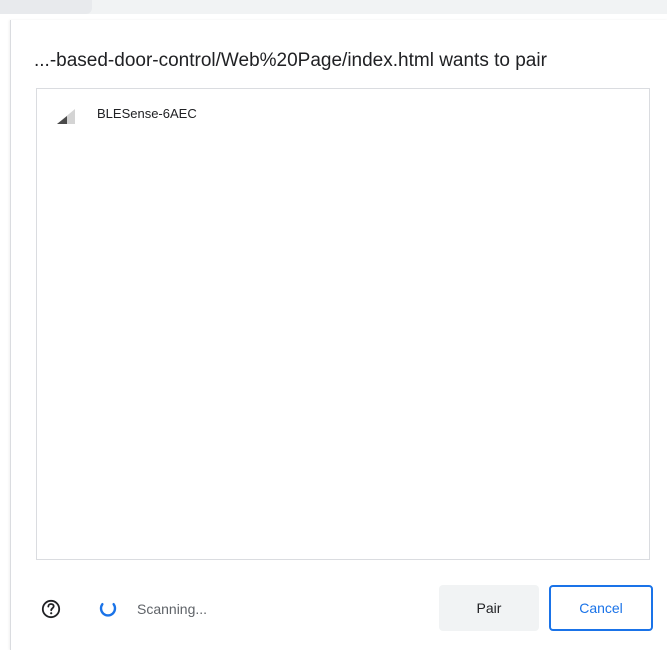 This screenshot has width=667, height=650. What do you see at coordinates (333, 7) in the screenshot?
I see `browser-top-strip` at bounding box center [333, 7].